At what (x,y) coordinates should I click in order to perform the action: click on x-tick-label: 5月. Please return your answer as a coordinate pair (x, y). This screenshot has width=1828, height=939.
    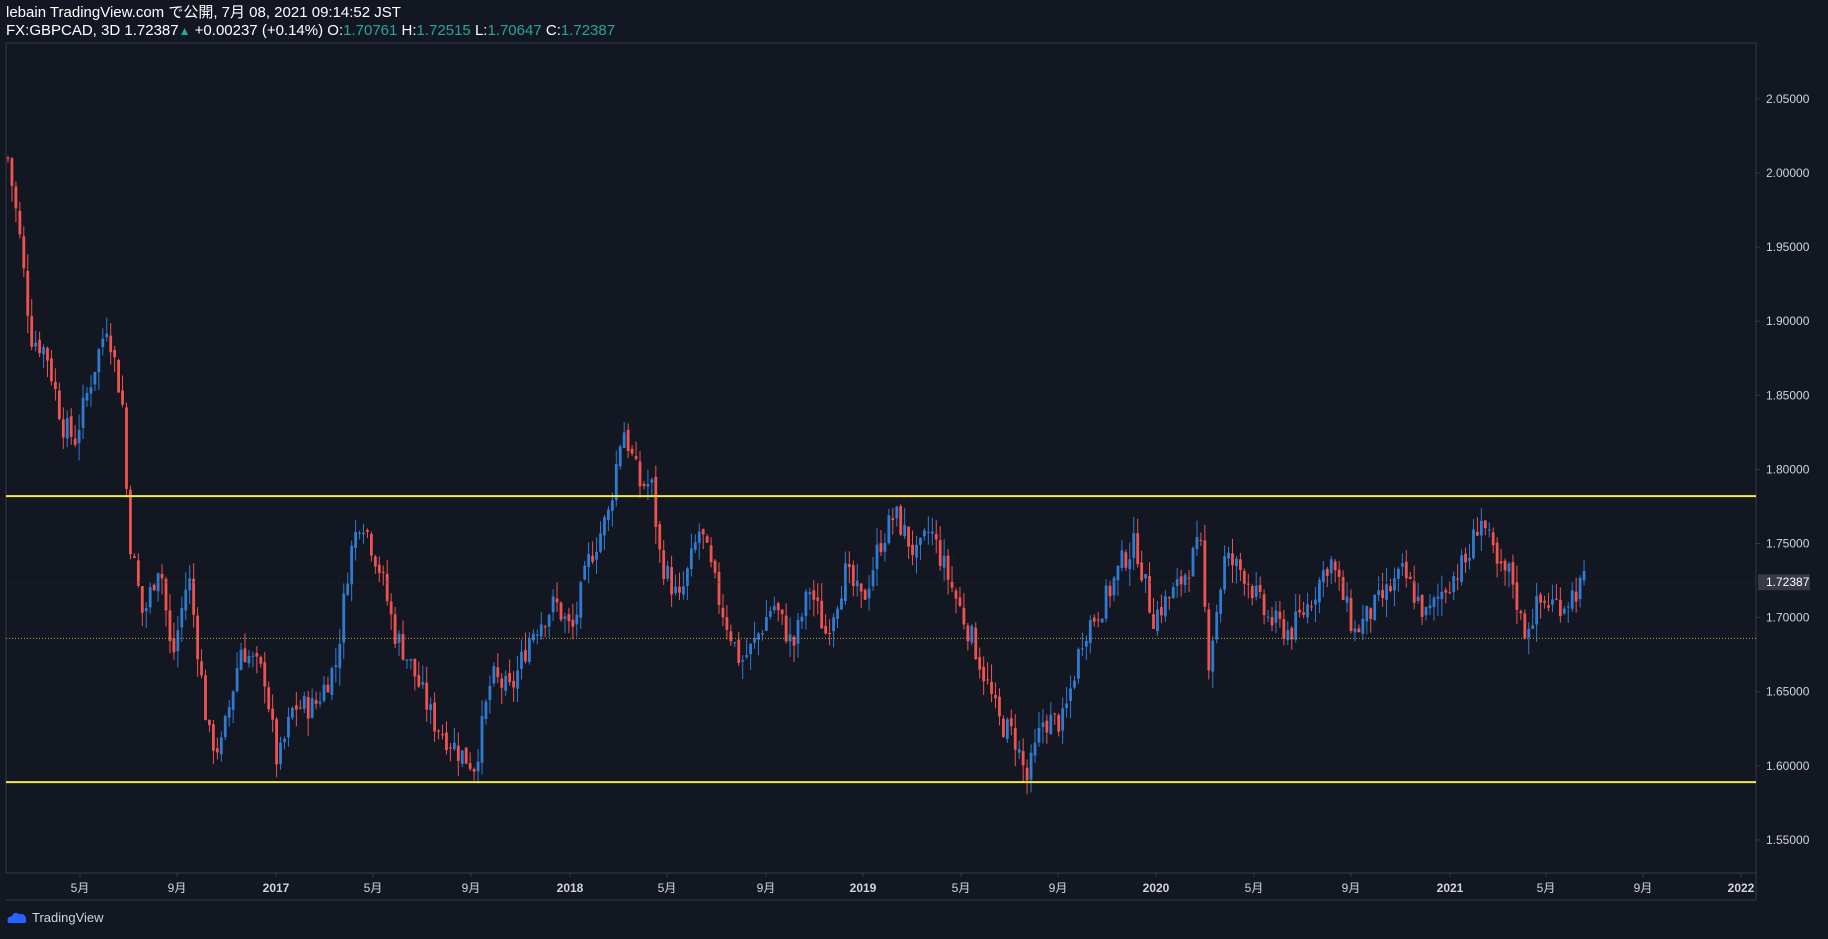
    Looking at the image, I should click on (80, 888).